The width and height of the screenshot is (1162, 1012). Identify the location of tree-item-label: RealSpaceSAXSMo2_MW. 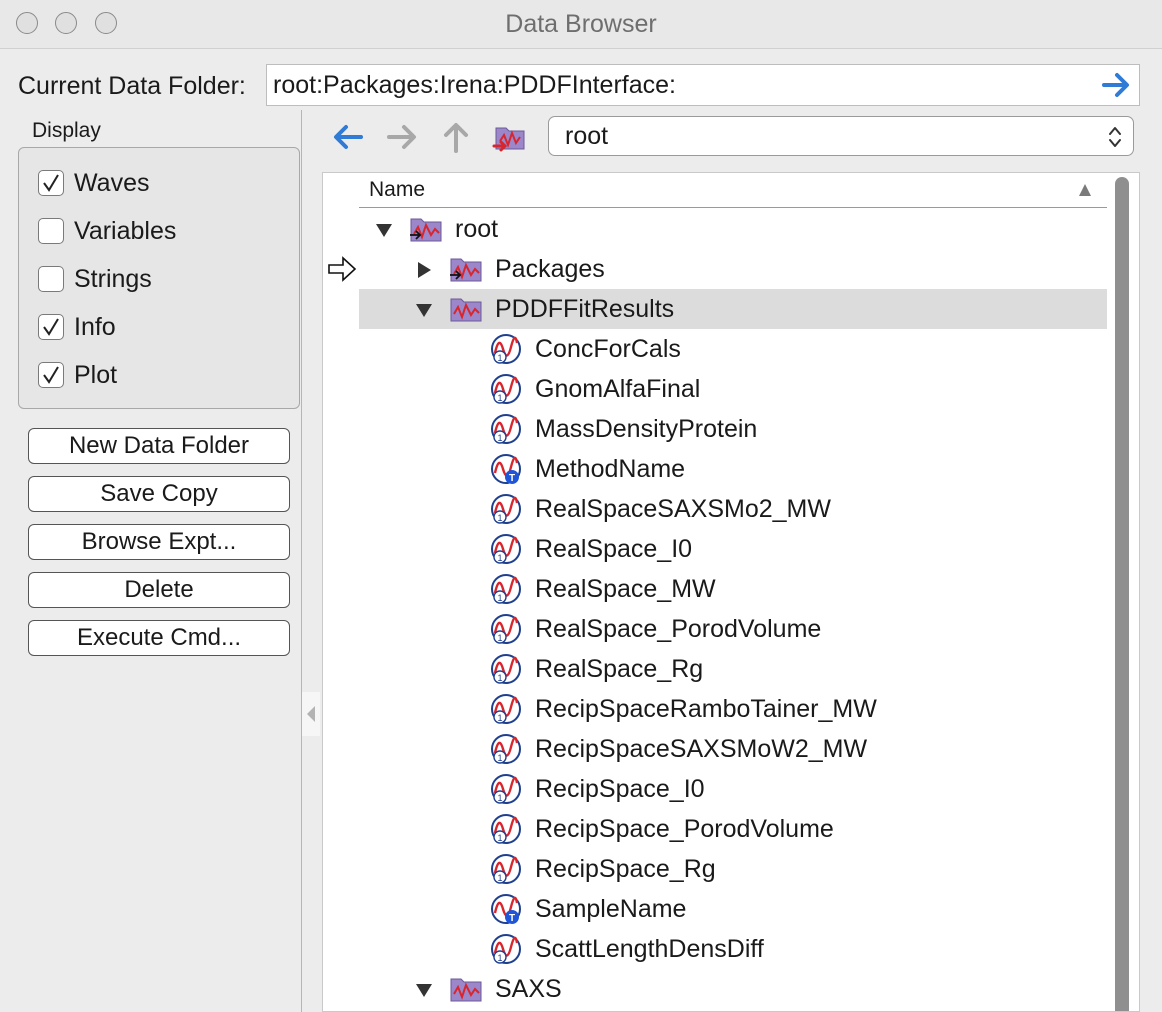
(683, 509).